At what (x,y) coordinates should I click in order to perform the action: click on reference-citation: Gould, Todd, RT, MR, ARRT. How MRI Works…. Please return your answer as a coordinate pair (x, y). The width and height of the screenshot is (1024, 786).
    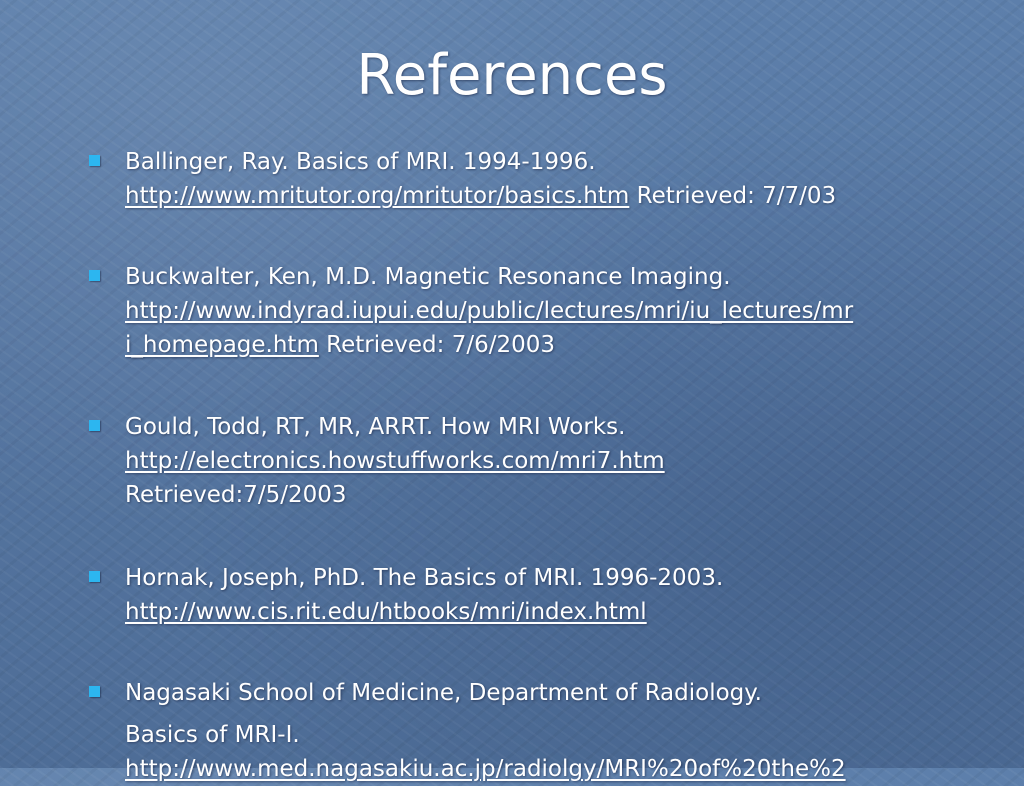
    Looking at the image, I should click on (375, 427).